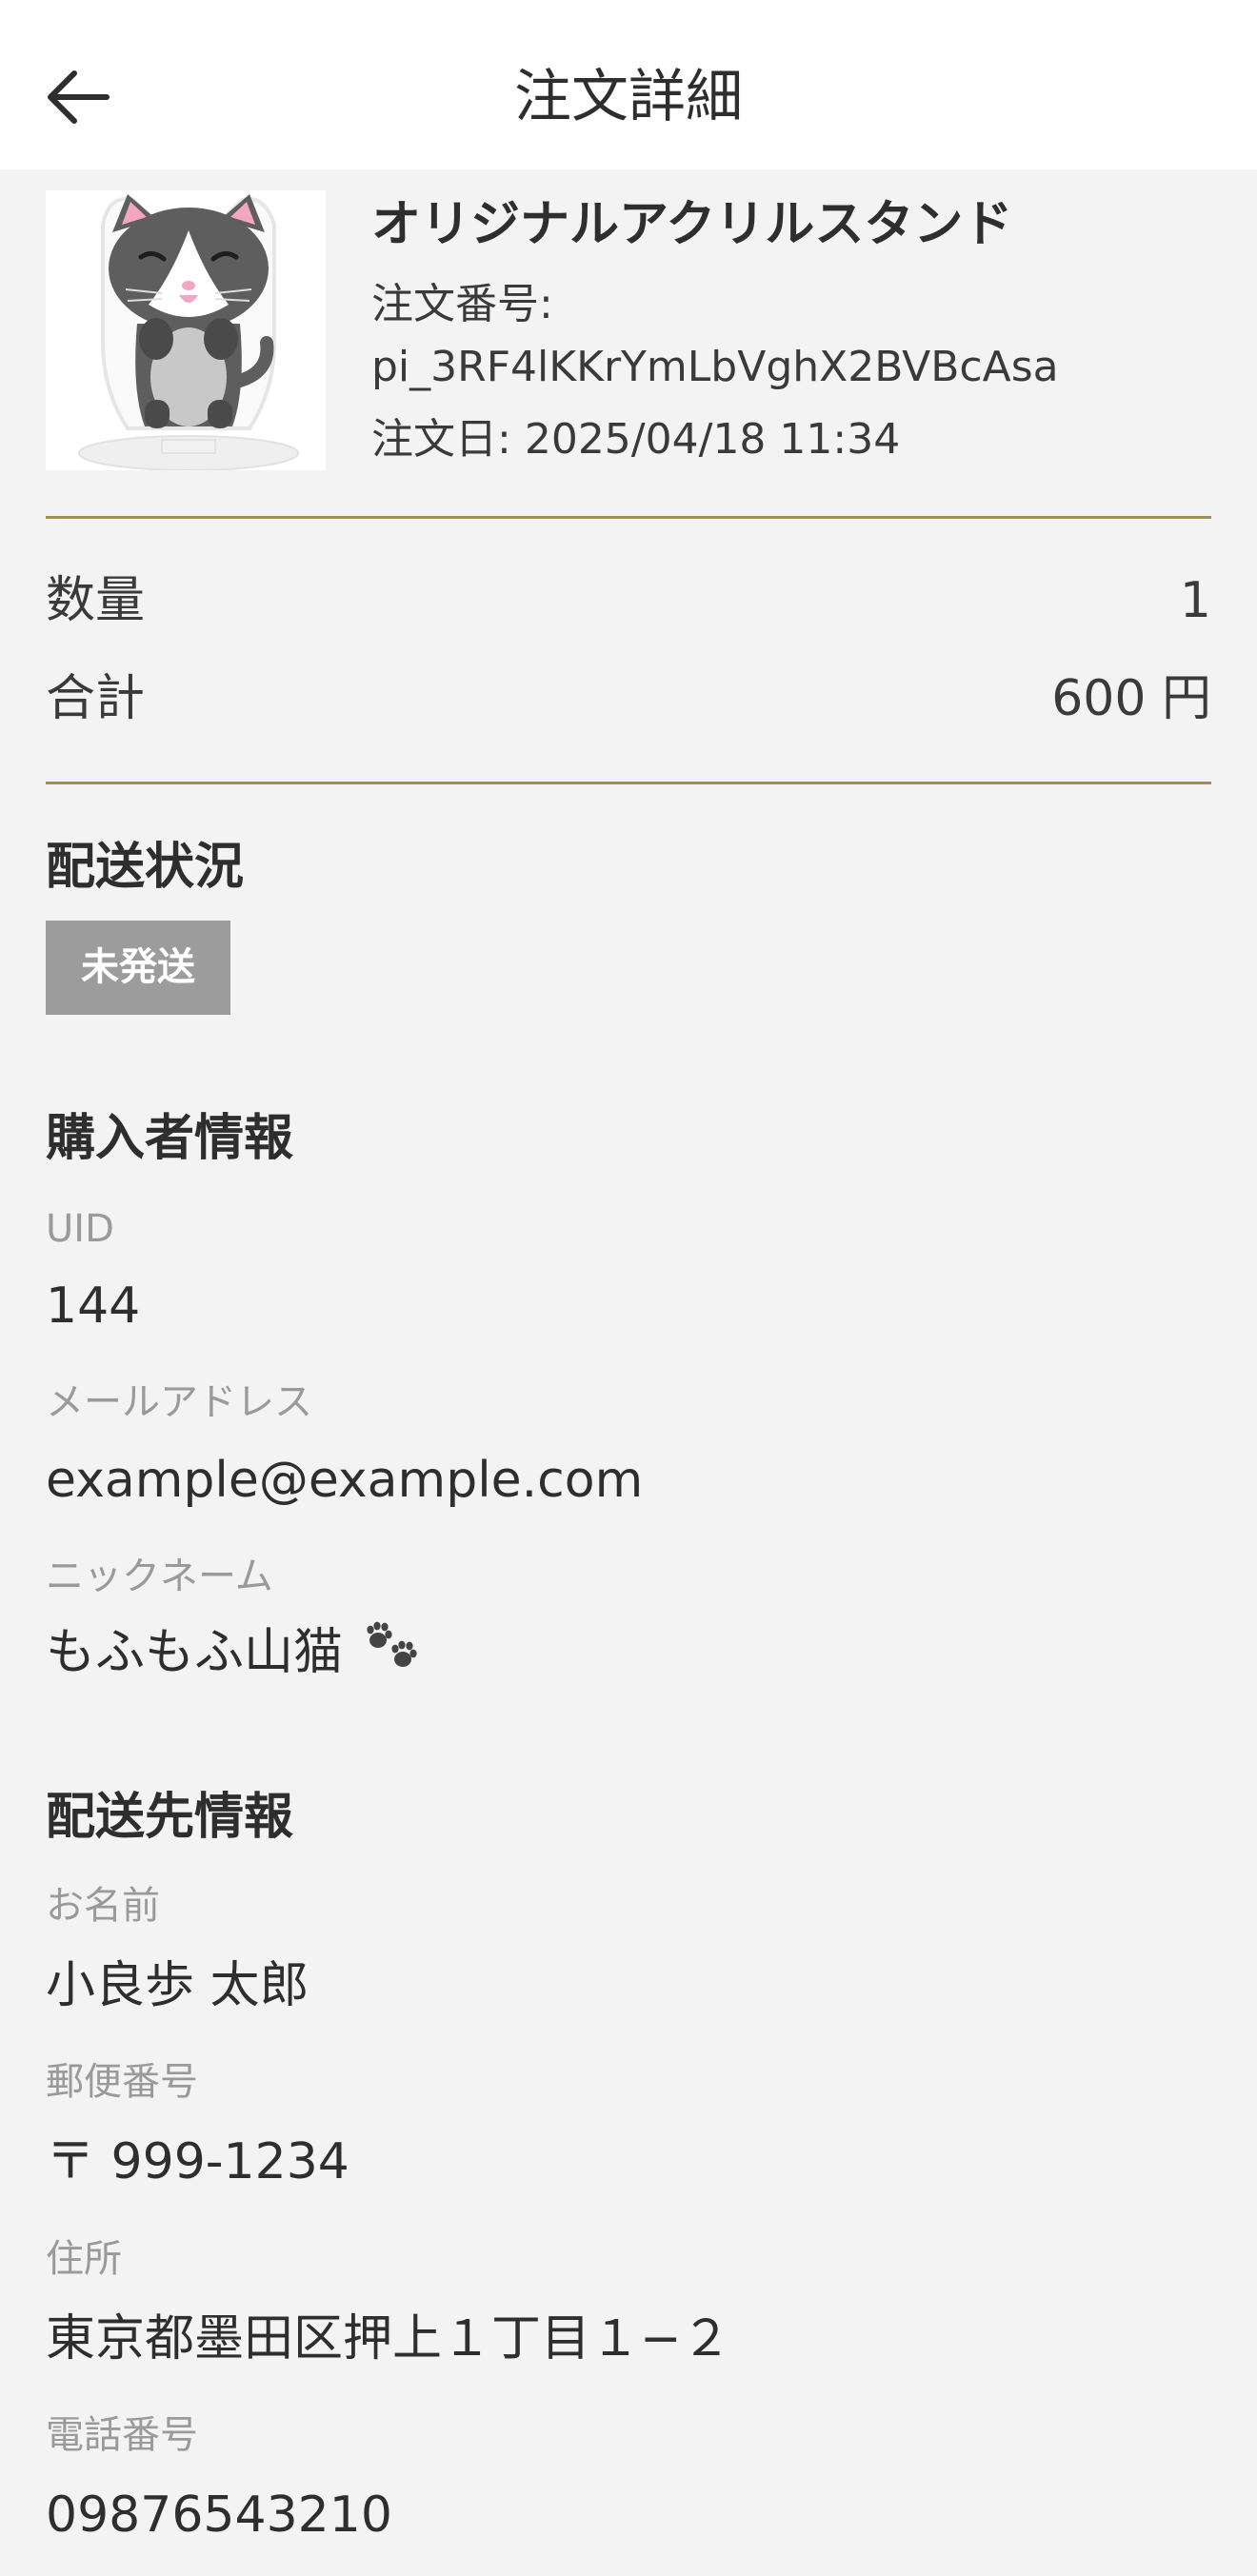  Describe the element at coordinates (388, 2339) in the screenshot. I see `address-value: 東京都墨田区押上１丁目１−２` at that location.